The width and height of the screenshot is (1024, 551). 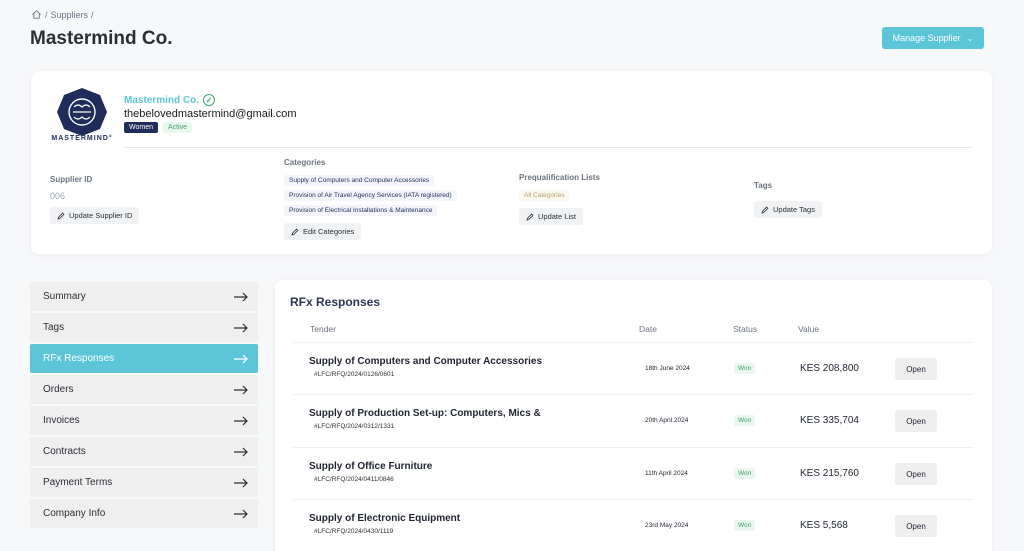 What do you see at coordinates (144, 327) in the screenshot?
I see `menu-item-tags: Tags` at bounding box center [144, 327].